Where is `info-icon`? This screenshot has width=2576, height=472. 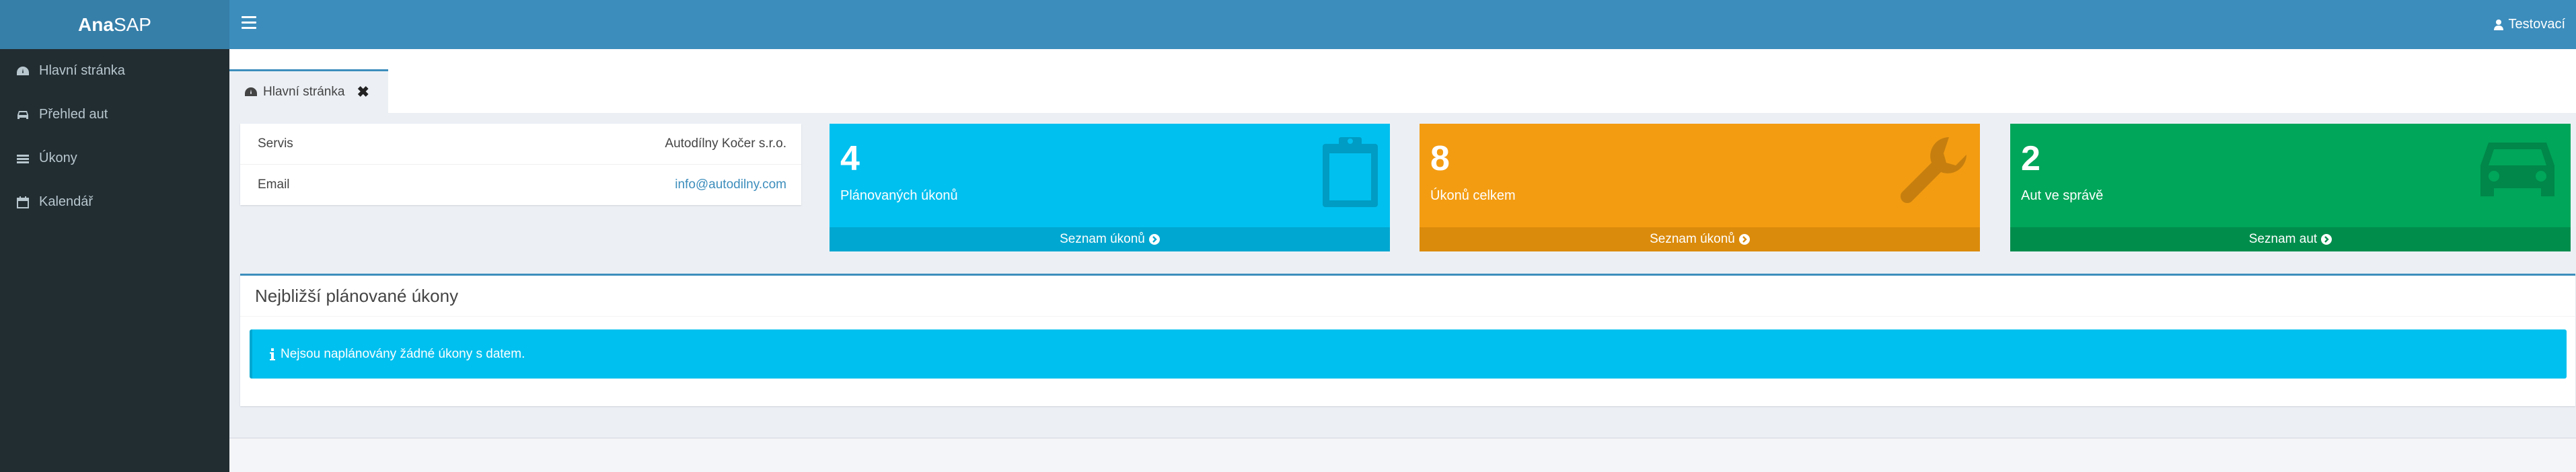
info-icon is located at coordinates (272, 354).